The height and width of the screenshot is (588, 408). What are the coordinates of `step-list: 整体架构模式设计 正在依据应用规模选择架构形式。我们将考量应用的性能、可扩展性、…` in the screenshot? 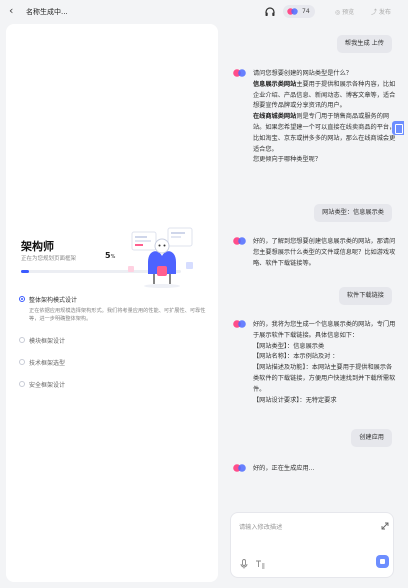 It's located at (114, 348).